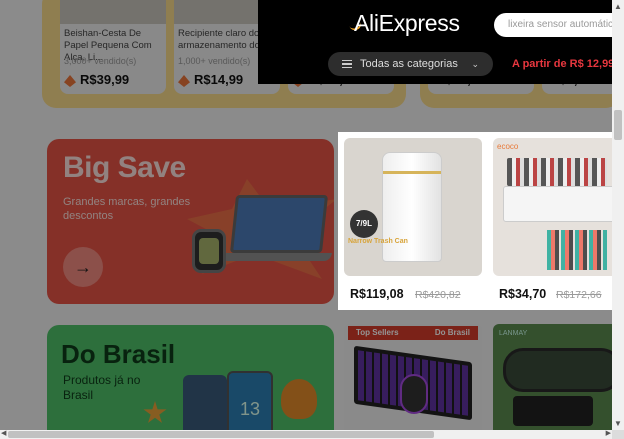  What do you see at coordinates (513, 333) in the screenshot?
I see `brand-label: LANMAY` at bounding box center [513, 333].